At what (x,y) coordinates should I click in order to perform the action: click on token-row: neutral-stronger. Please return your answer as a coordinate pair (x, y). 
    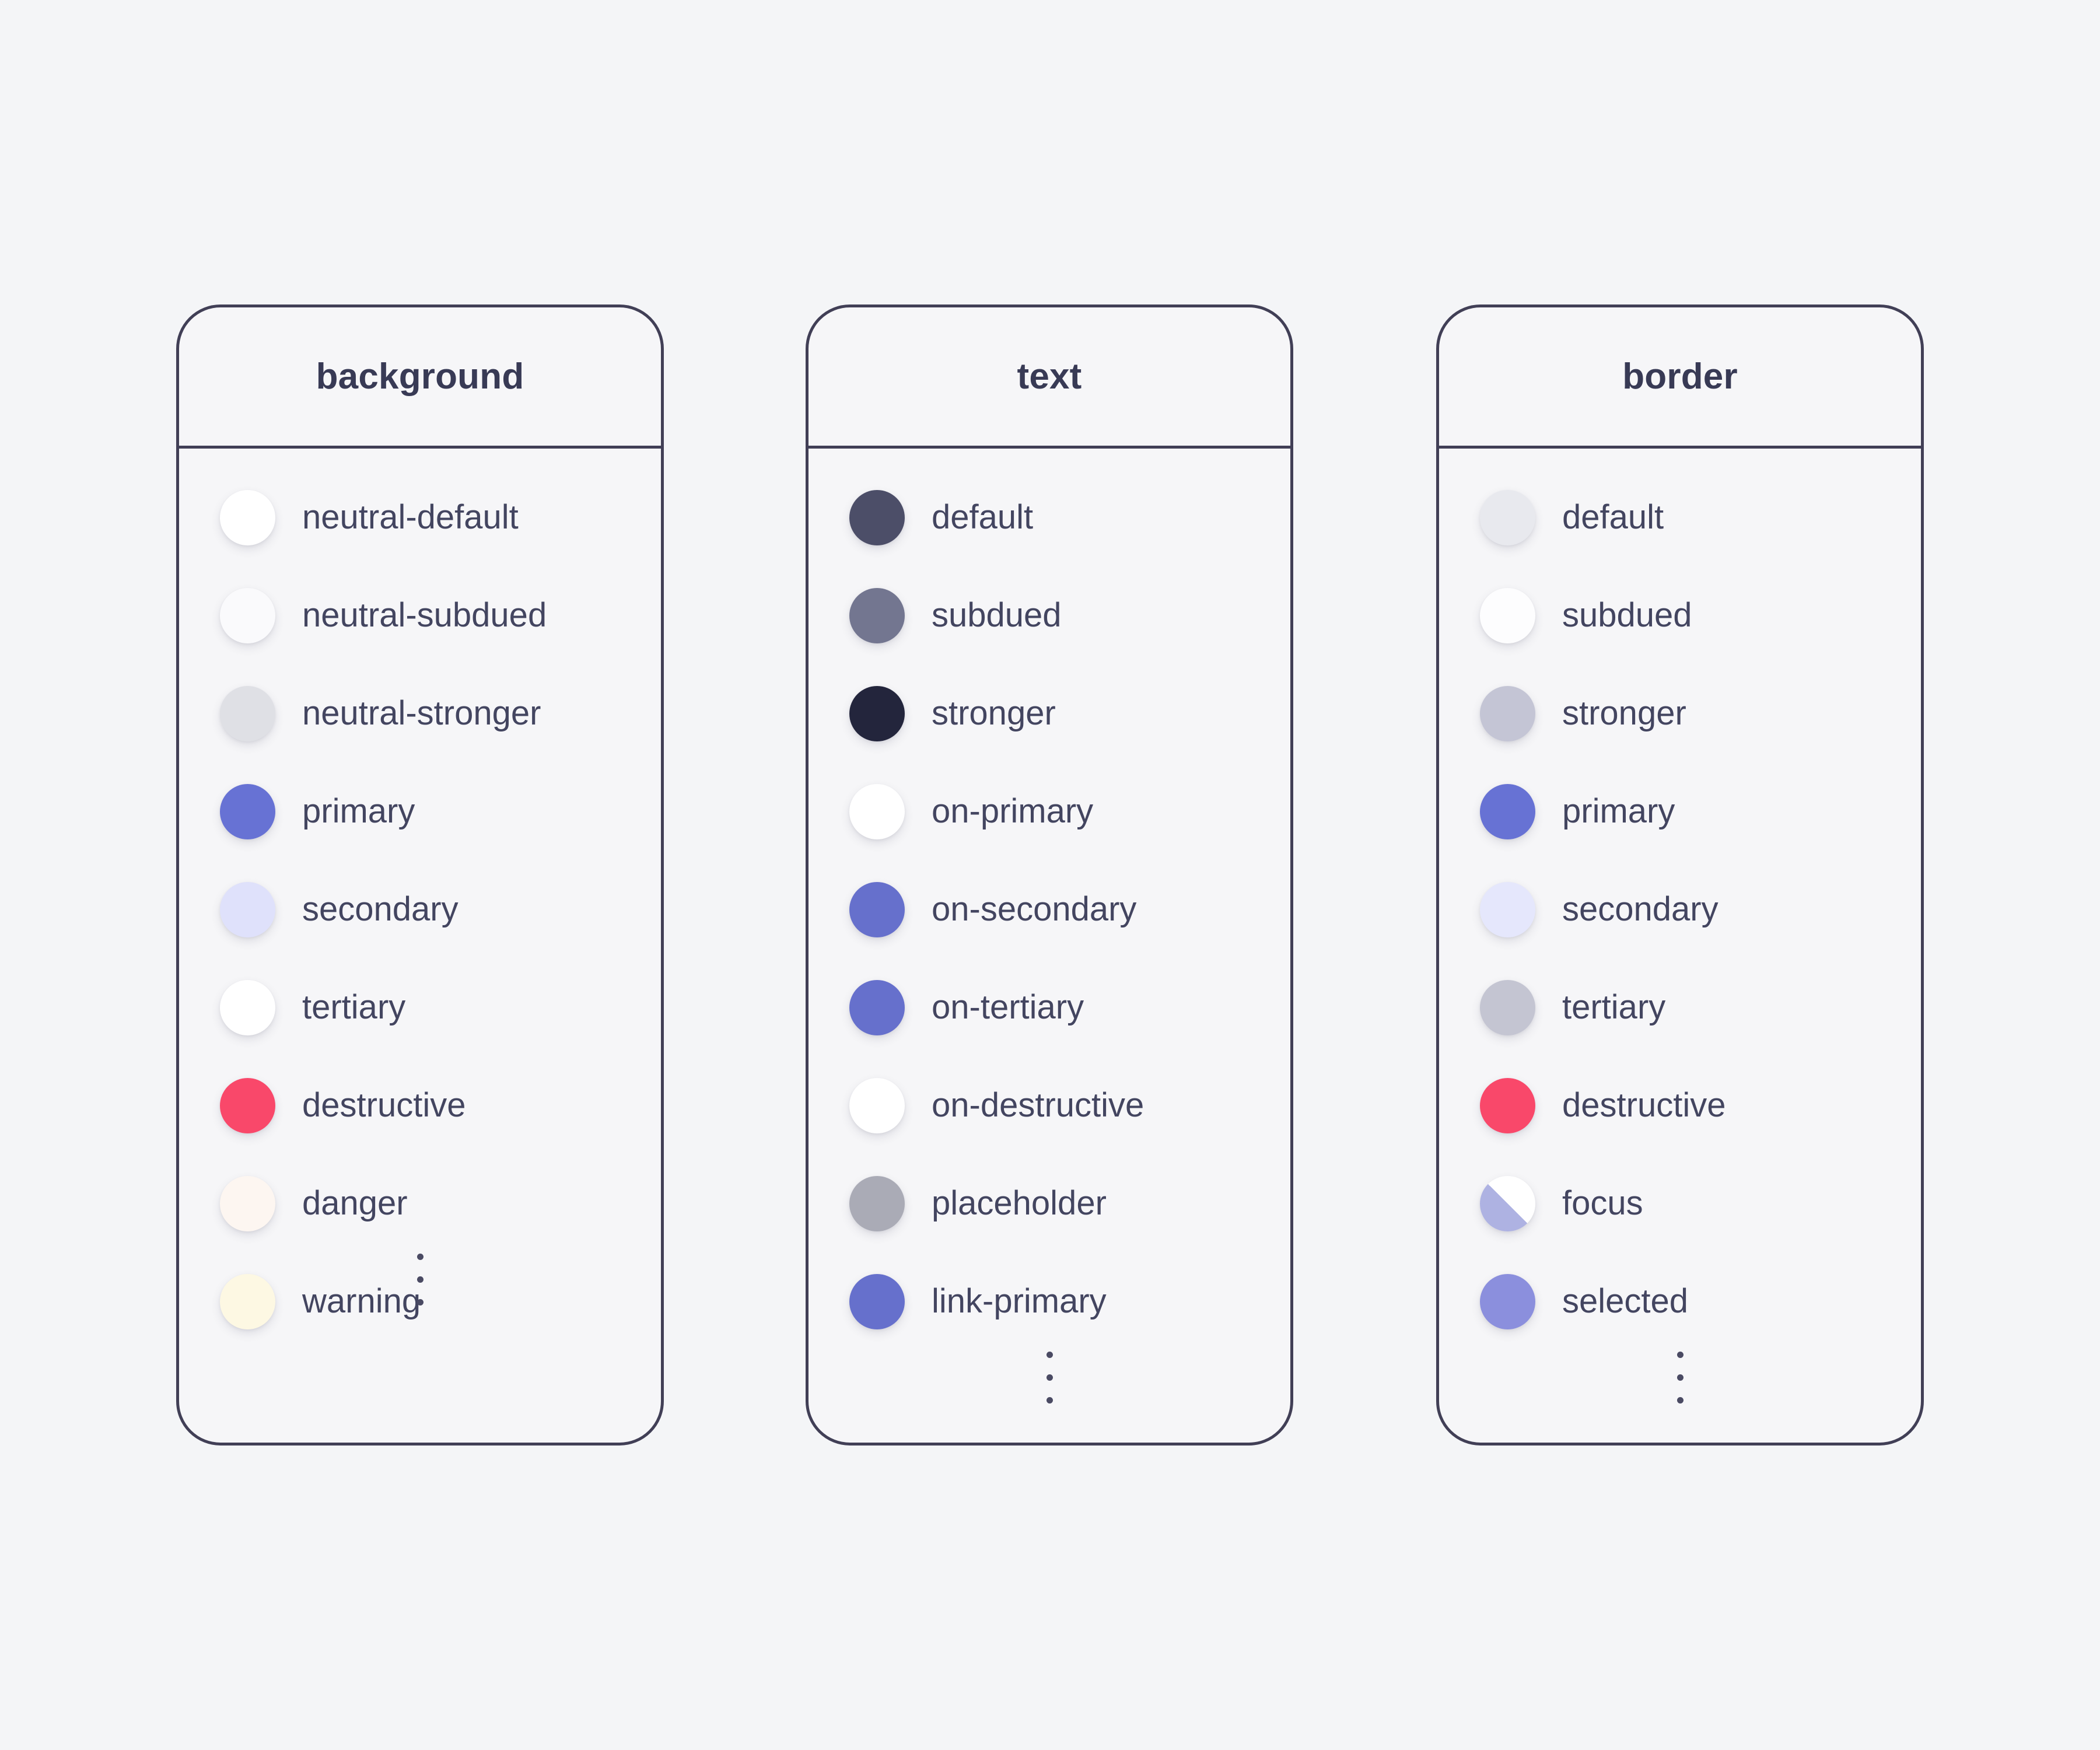
    Looking at the image, I should click on (420, 713).